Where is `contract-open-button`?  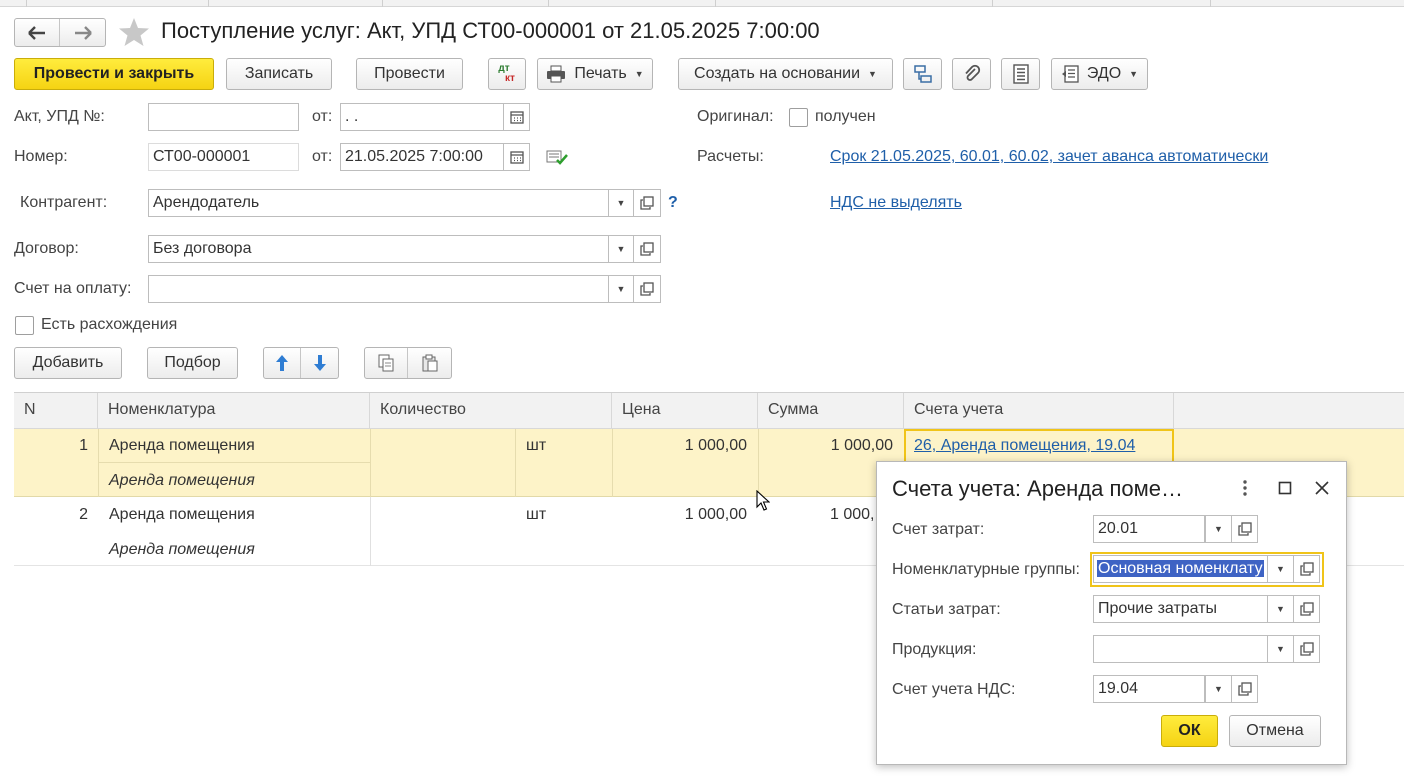 contract-open-button is located at coordinates (647, 249).